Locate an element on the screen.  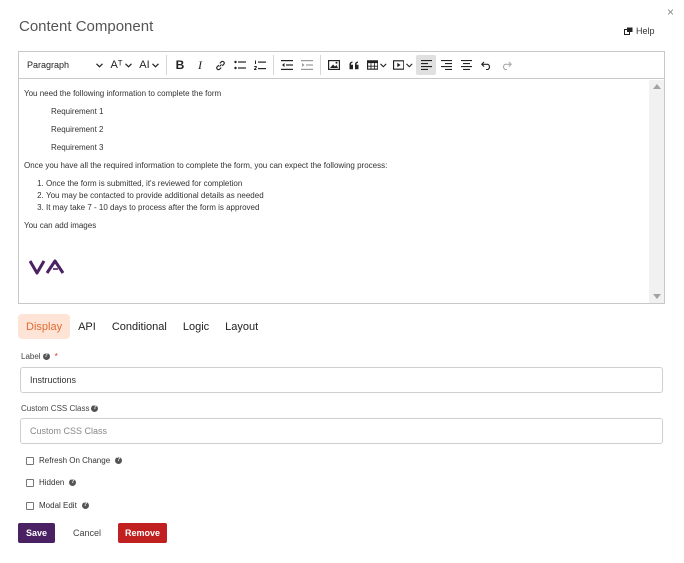
hidden-label: Hidden is located at coordinates (52, 482).